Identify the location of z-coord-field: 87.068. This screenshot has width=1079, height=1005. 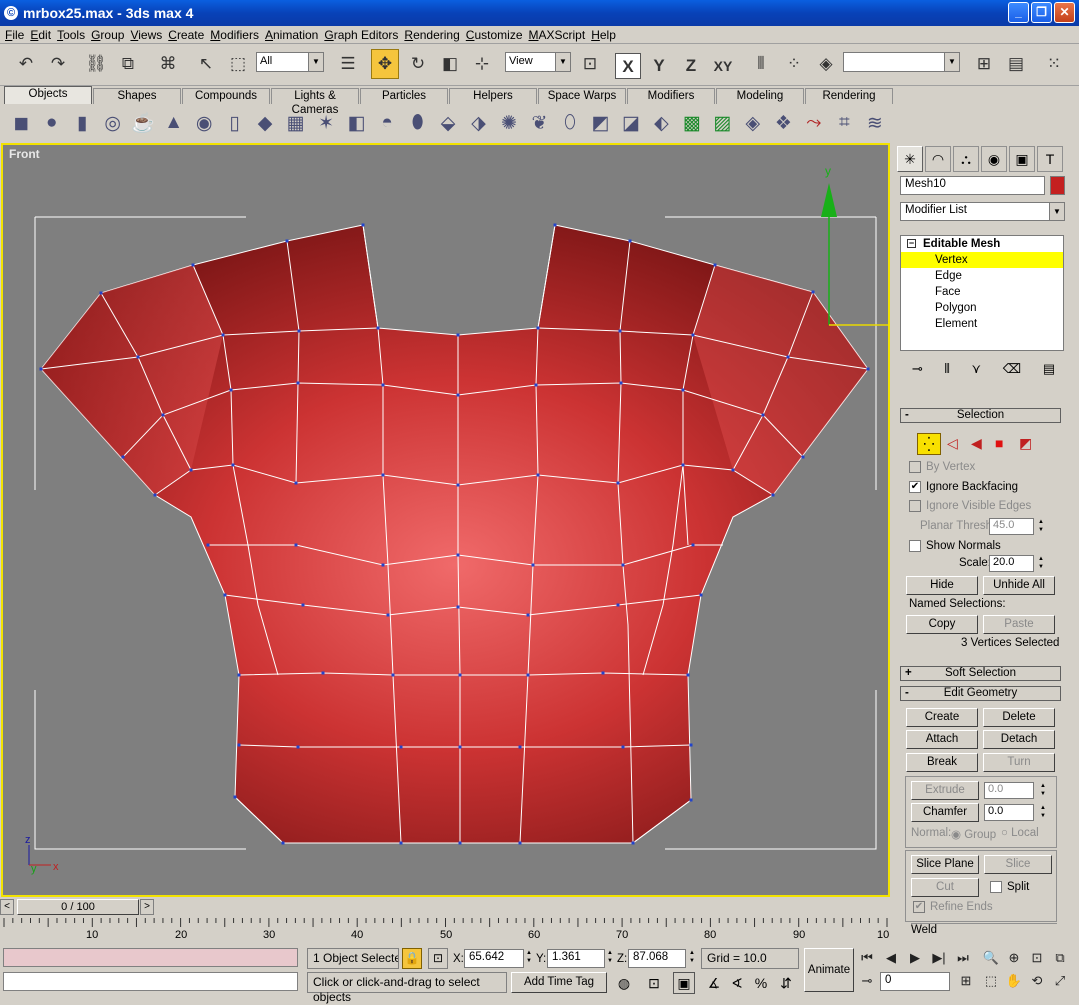
(657, 958).